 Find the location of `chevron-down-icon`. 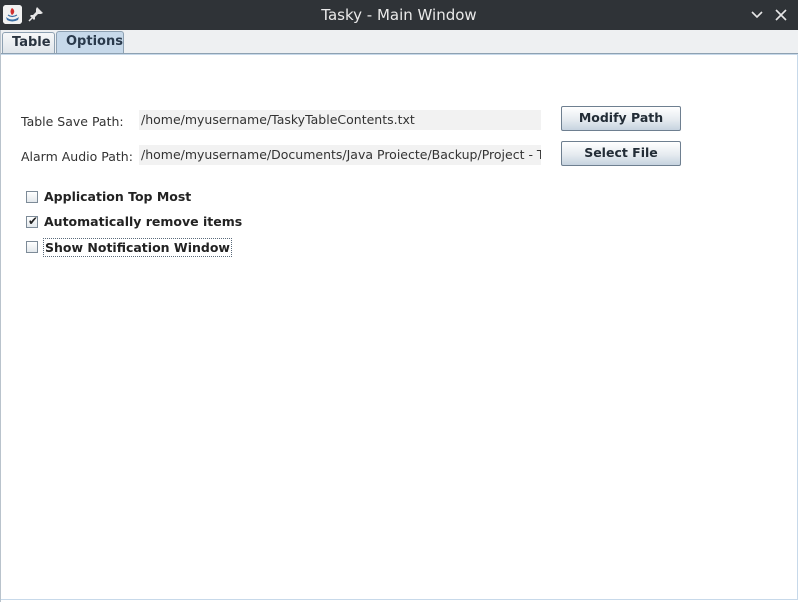

chevron-down-icon is located at coordinates (757, 15).